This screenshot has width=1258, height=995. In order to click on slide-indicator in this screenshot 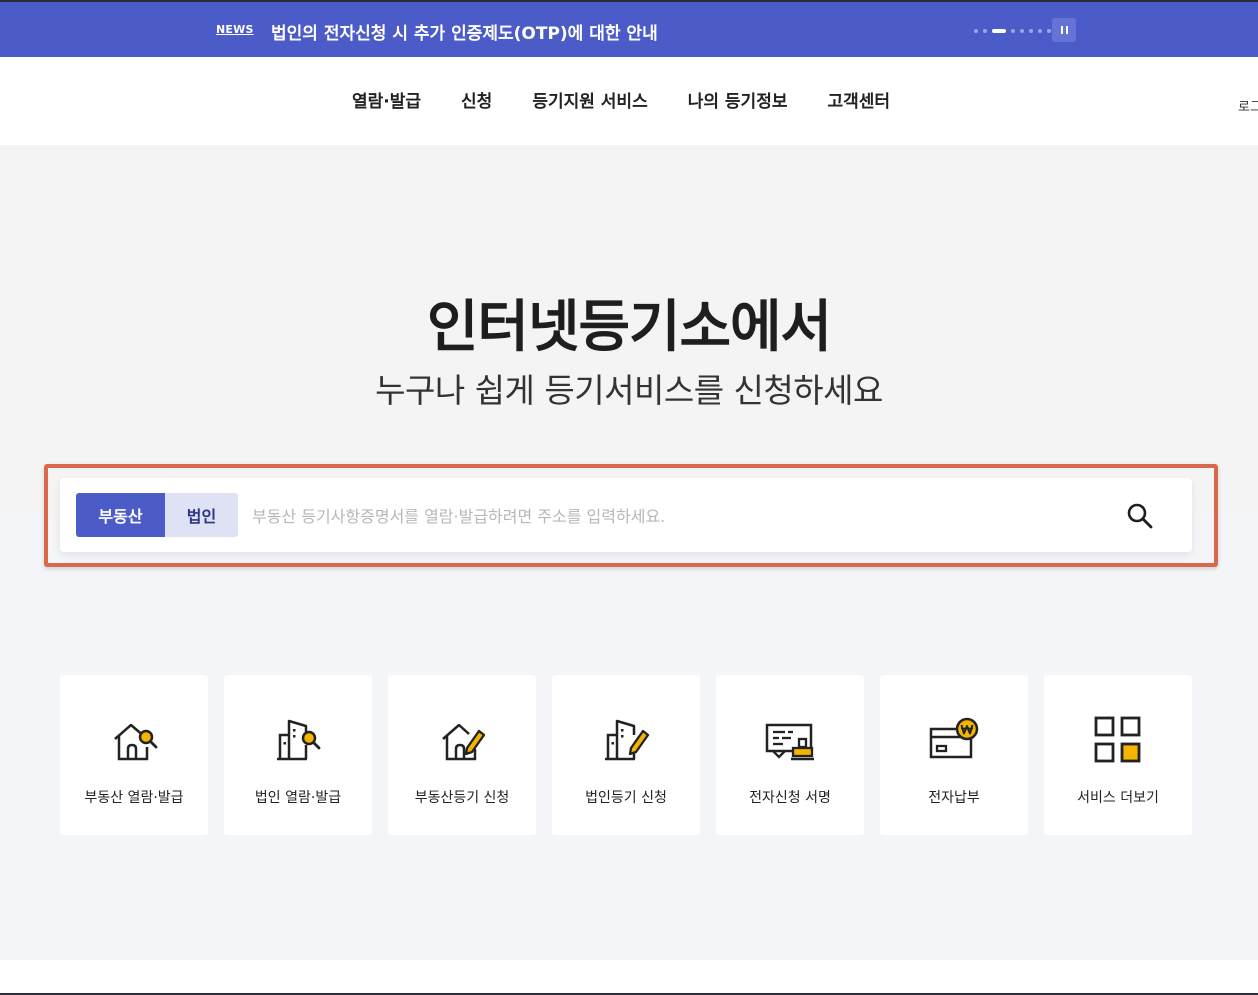, I will do `click(1012, 31)`.